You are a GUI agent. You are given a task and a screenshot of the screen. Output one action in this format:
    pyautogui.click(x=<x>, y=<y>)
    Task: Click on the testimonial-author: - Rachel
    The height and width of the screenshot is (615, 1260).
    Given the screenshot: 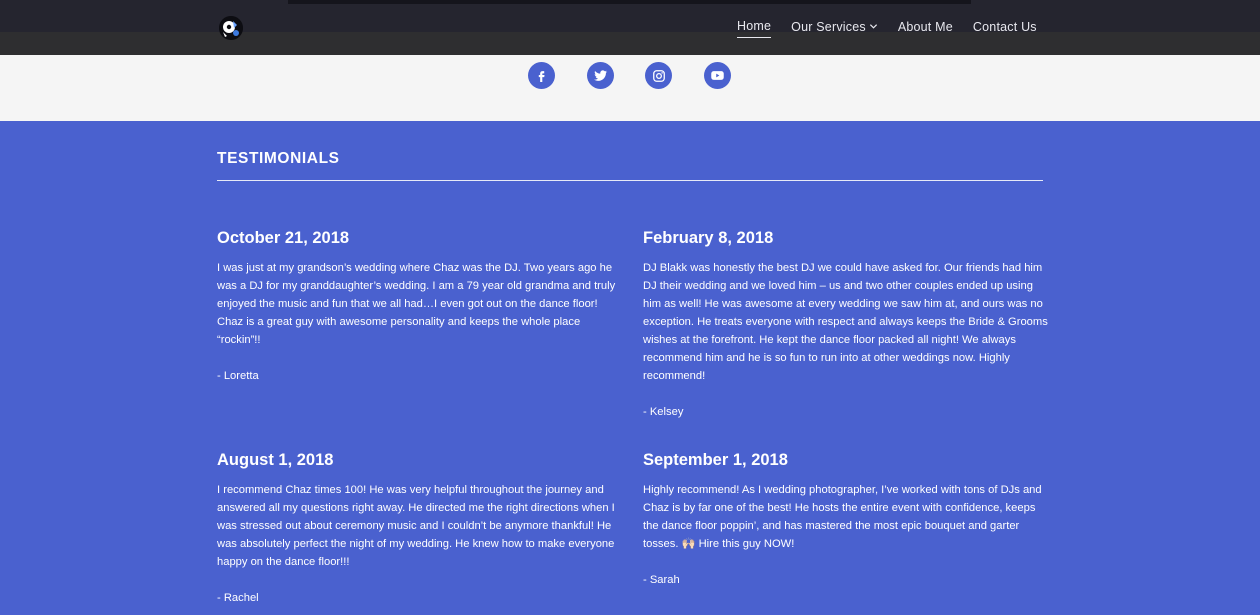 What is the action you would take?
    pyautogui.click(x=238, y=598)
    